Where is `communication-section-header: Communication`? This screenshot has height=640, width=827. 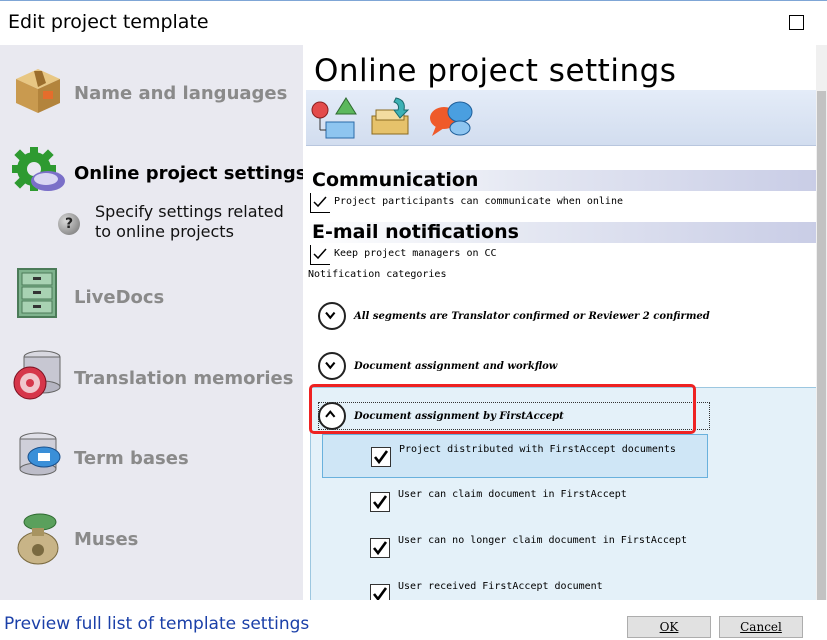
communication-section-header: Communication is located at coordinates (561, 180).